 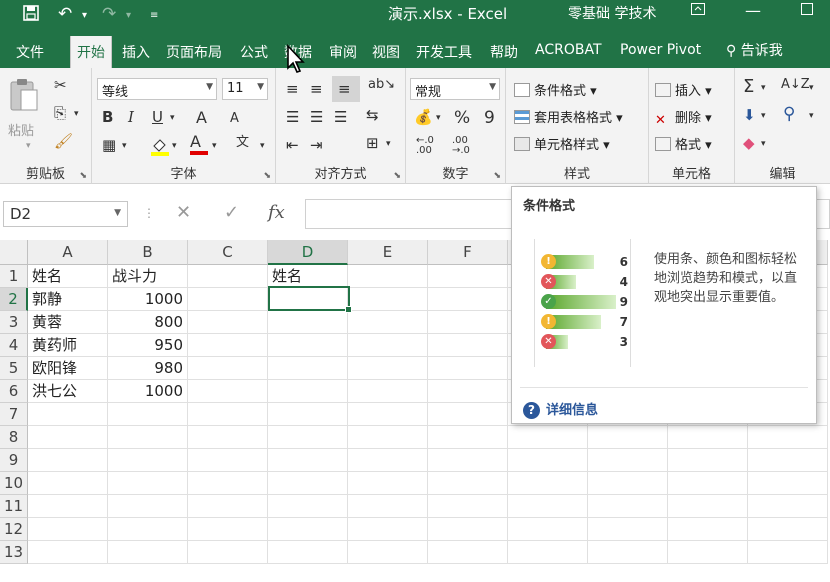 What do you see at coordinates (343, 52) in the screenshot?
I see `tab-review: 审阅` at bounding box center [343, 52].